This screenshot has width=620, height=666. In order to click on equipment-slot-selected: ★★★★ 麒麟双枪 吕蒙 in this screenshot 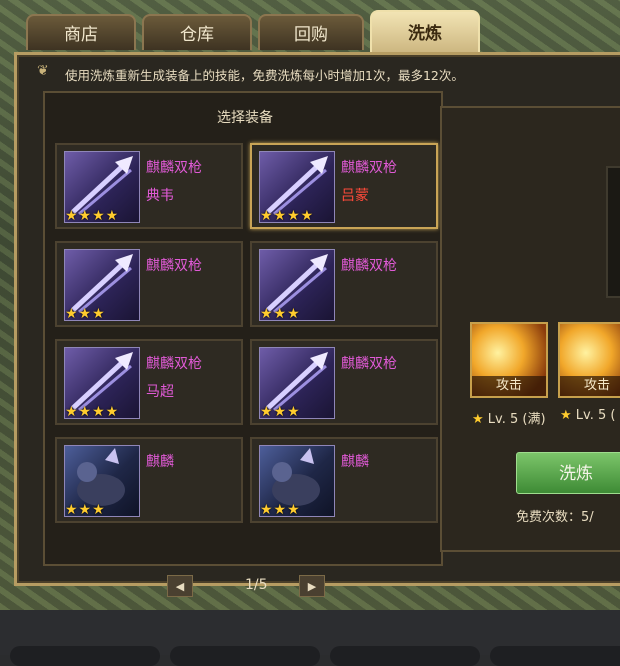, I will do `click(344, 186)`.